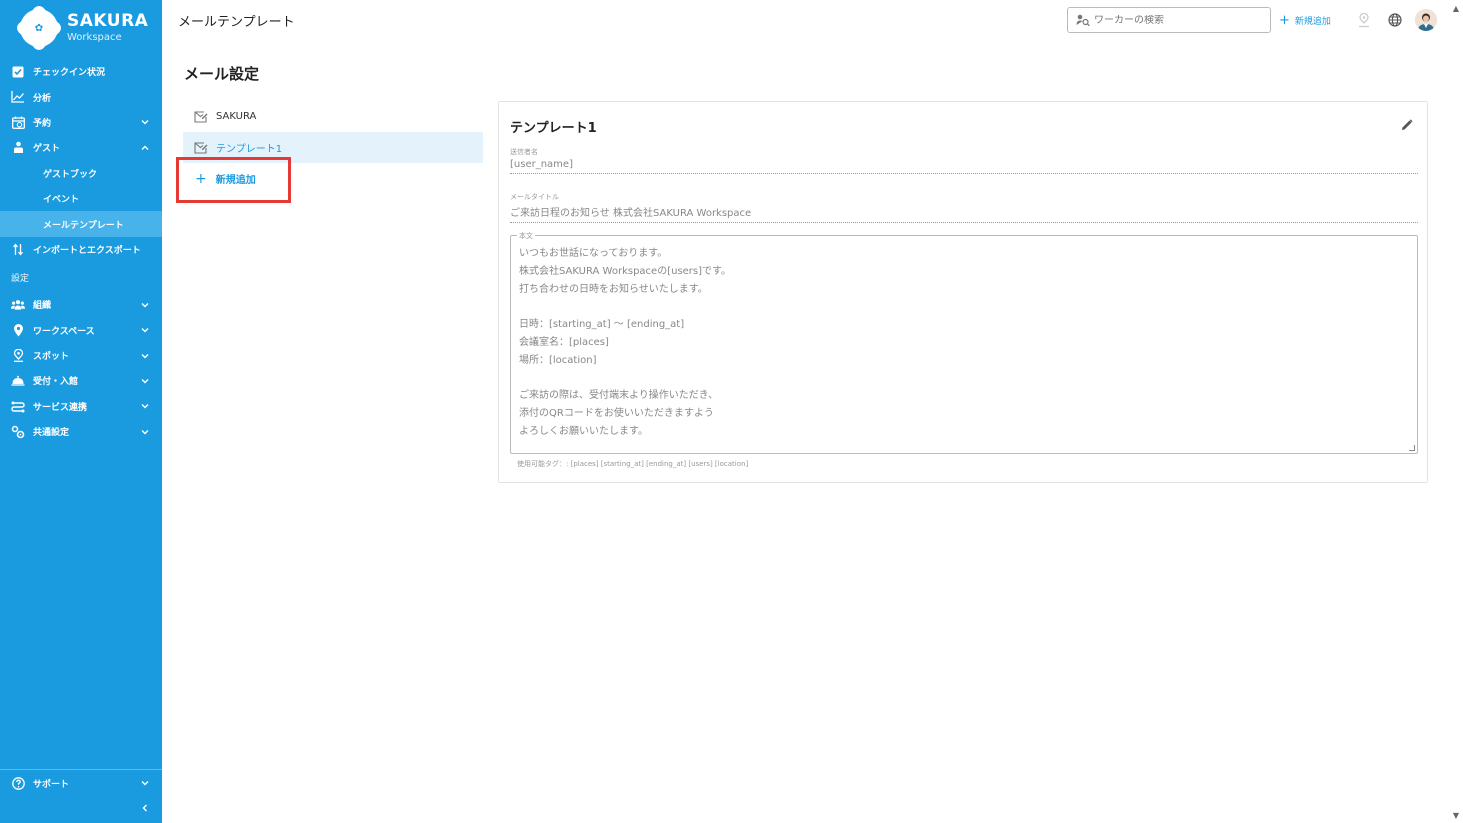 This screenshot has width=1463, height=823. Describe the element at coordinates (236, 116) in the screenshot. I see `template-item-label: SAKURA` at that location.